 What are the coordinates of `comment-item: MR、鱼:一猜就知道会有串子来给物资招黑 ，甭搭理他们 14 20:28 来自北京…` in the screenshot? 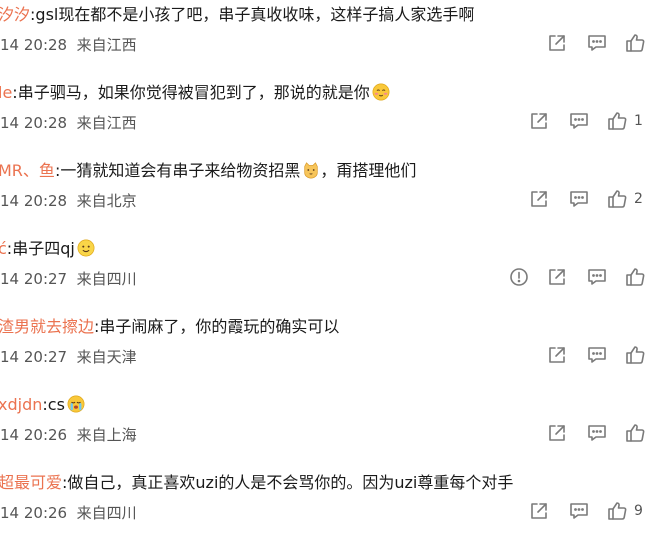 It's located at (330, 195).